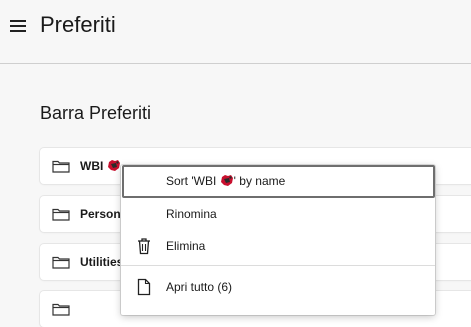 The height and width of the screenshot is (327, 471). I want to click on sort-by-name-item: Sort 'WBI ' by name, so click(278, 181).